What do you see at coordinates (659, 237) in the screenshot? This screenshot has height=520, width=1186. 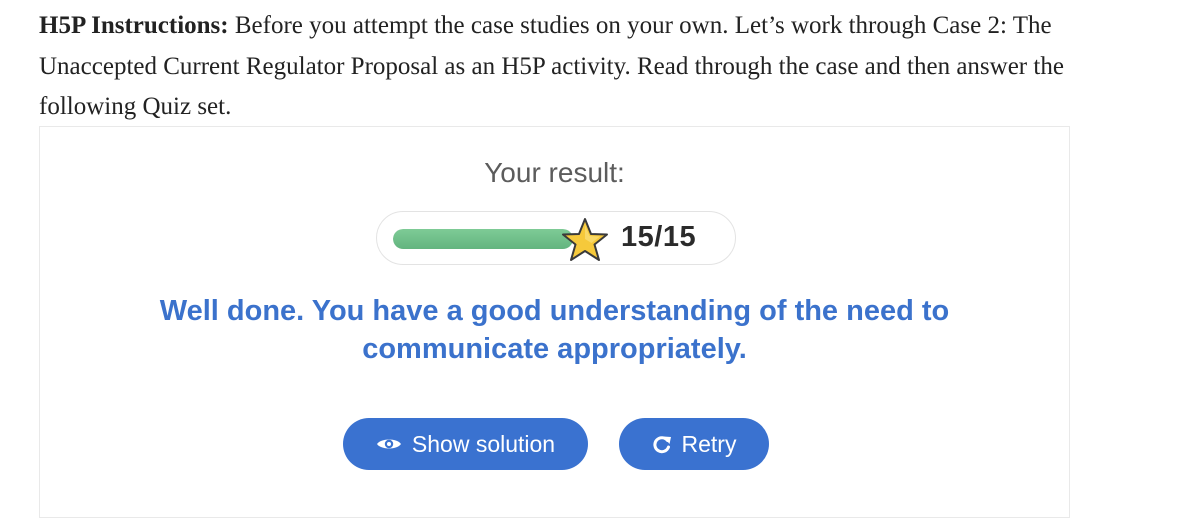 I see `score-text: 15/15` at bounding box center [659, 237].